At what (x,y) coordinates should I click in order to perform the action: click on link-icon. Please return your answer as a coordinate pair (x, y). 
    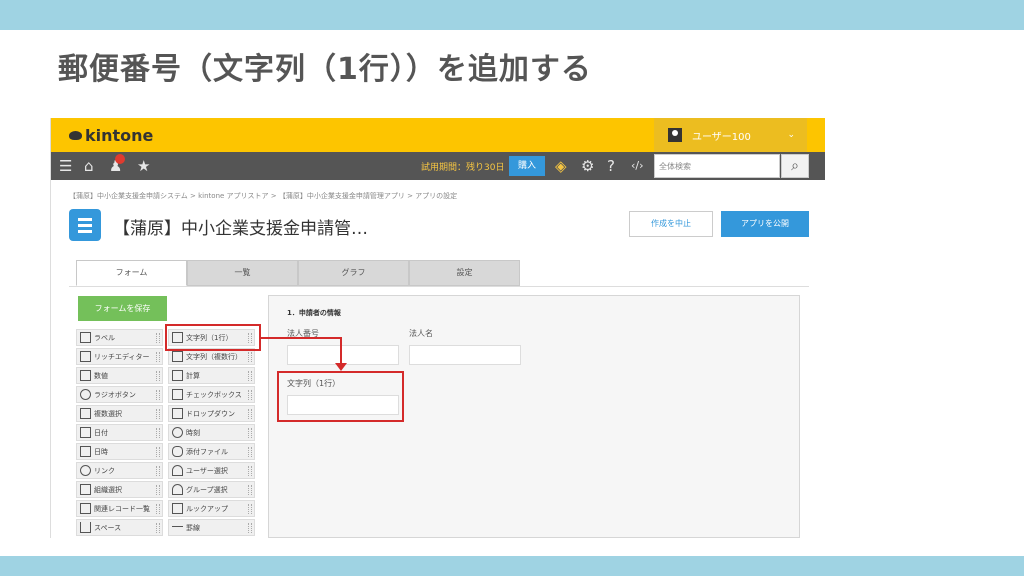
    Looking at the image, I should click on (85, 470).